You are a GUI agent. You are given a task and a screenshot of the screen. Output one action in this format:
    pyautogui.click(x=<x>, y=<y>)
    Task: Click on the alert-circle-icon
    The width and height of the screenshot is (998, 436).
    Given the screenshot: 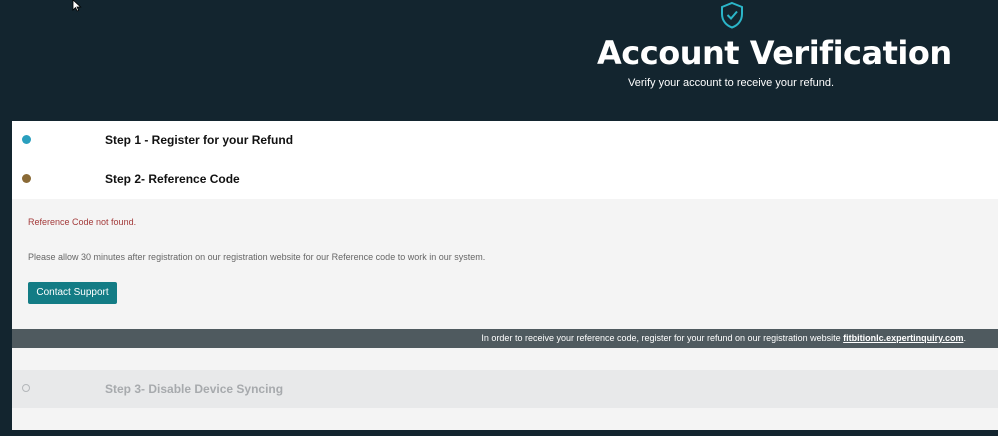 What is the action you would take?
    pyautogui.click(x=26, y=178)
    